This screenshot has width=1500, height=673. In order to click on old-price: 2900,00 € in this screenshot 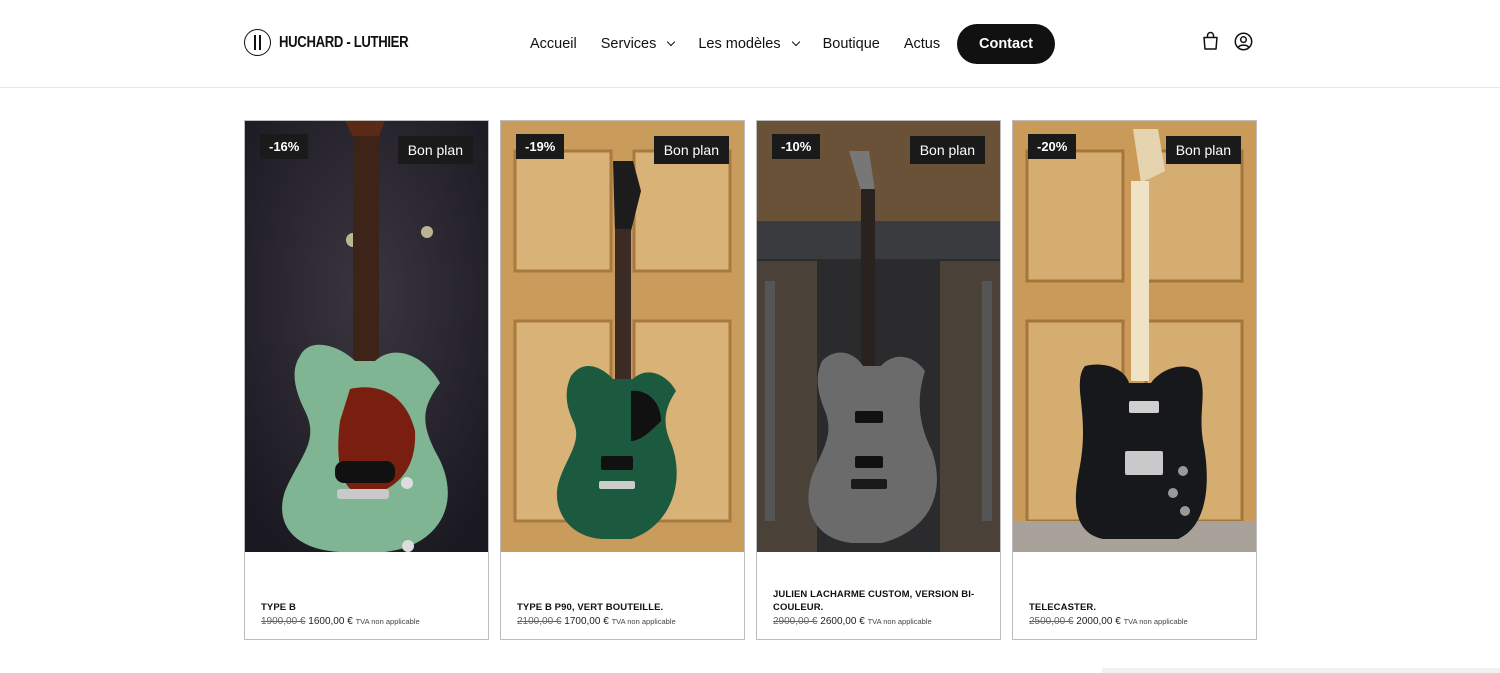, I will do `click(795, 621)`.